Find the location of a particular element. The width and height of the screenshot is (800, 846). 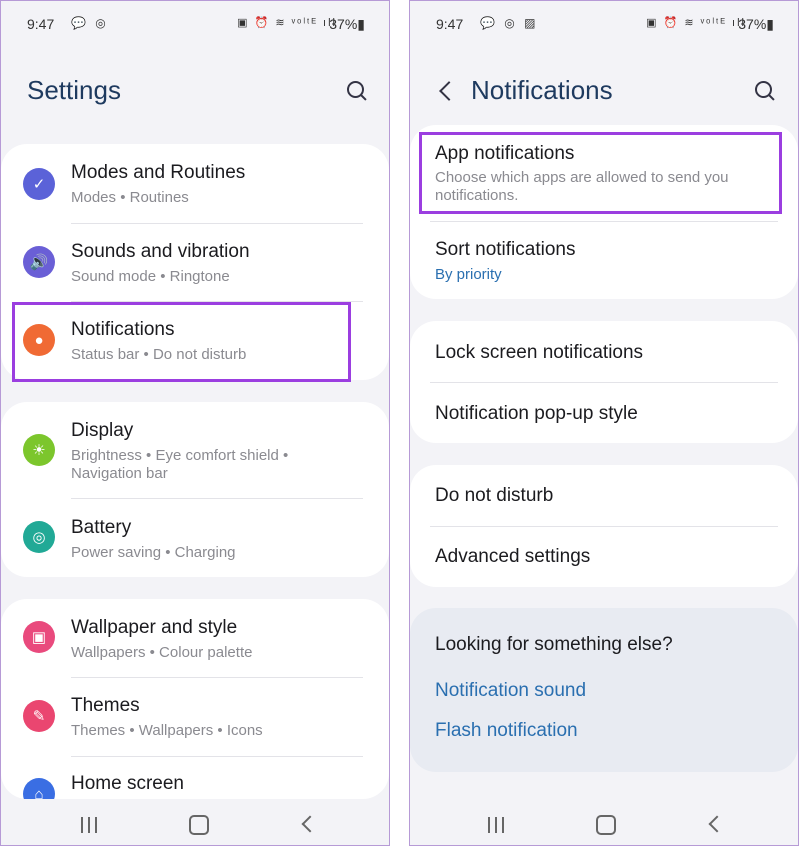

item-title: Display is located at coordinates (102, 430).